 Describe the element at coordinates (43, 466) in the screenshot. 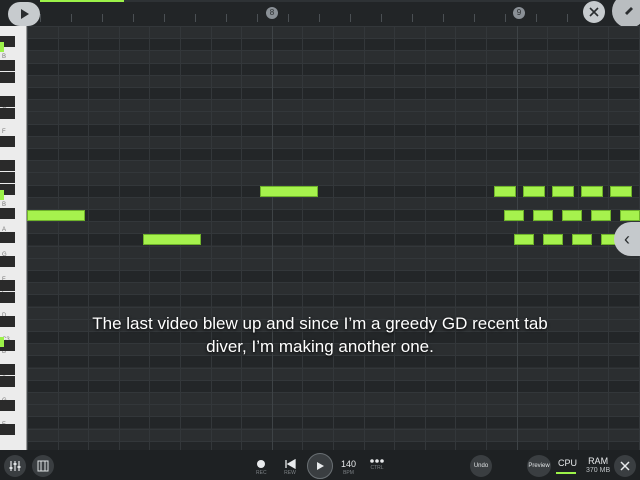

I see `piano-settings-button` at that location.